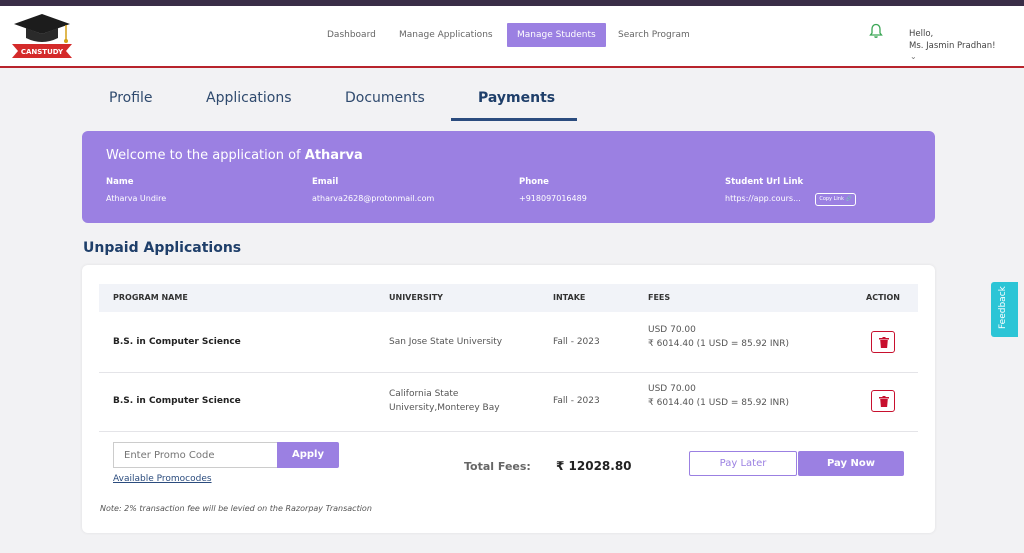  I want to click on header-university: UNIVERSITY, so click(416, 297).